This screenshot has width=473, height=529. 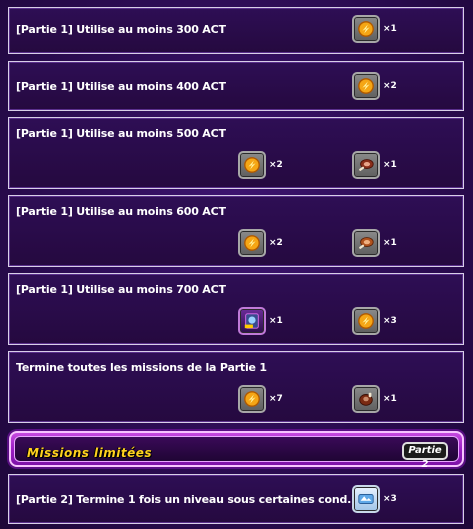 I want to click on mission-label: [Partie 1] Utilise au moins 700 ACT, so click(x=121, y=289).